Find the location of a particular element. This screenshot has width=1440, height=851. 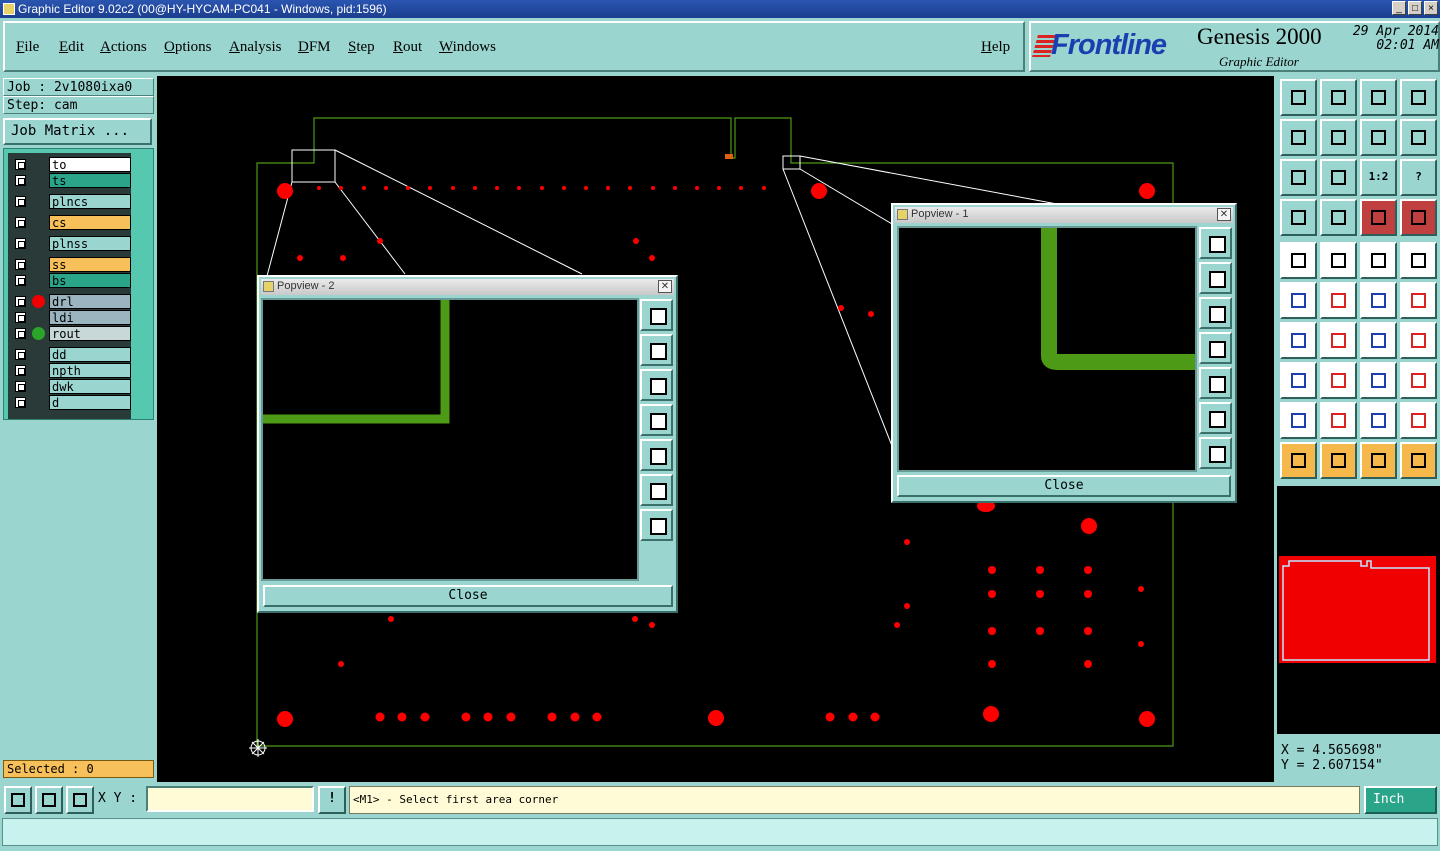

layer-row-dd: dd is located at coordinates (72, 354).